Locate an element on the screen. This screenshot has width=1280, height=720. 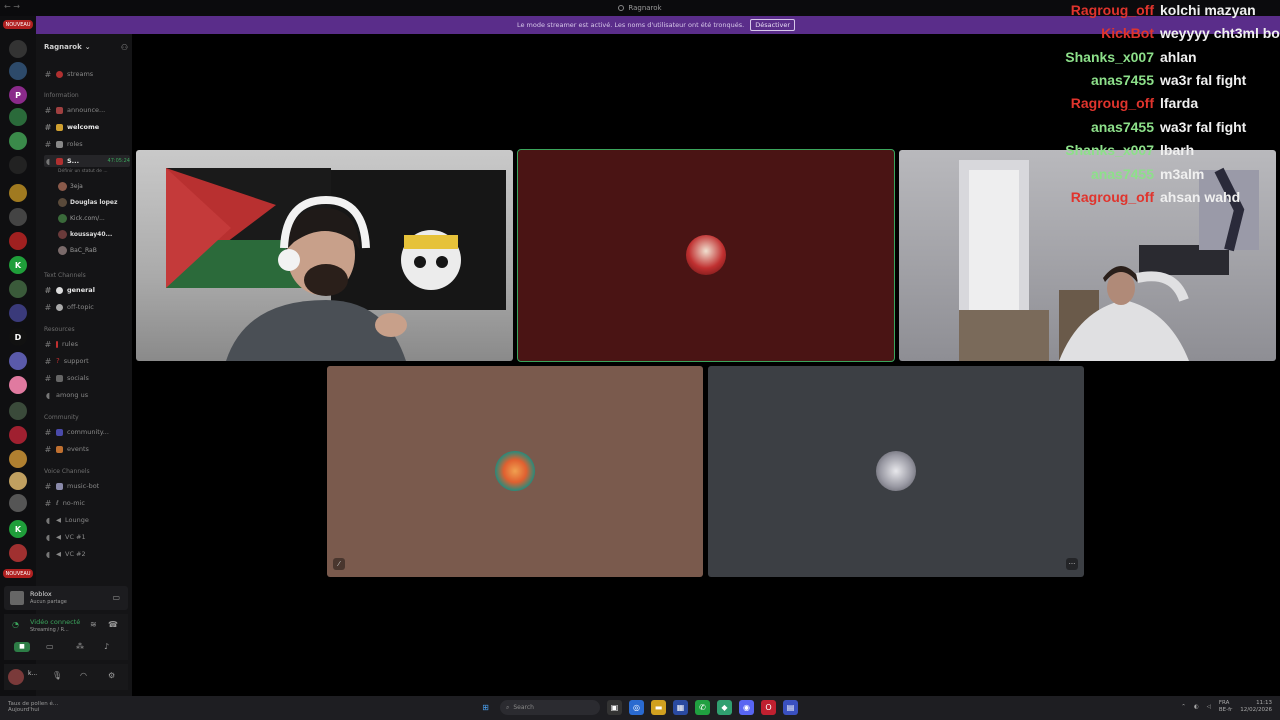
opera-icon: O is located at coordinates (768, 707).